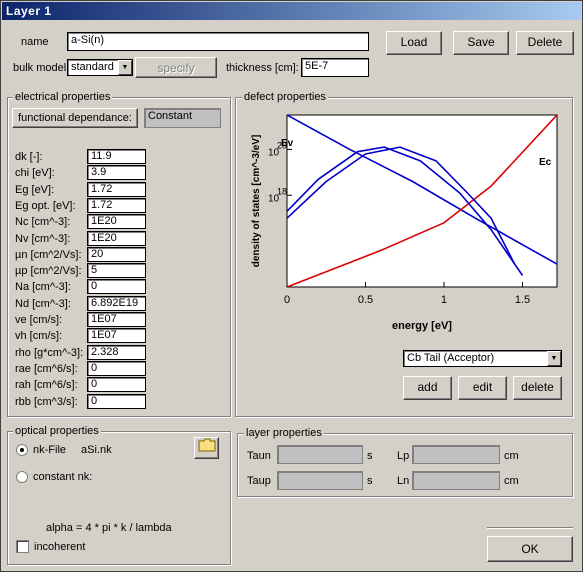 This screenshot has width=583, height=572. I want to click on electrical-row-label: µn [cm^2/Vs]:, so click(48, 254).